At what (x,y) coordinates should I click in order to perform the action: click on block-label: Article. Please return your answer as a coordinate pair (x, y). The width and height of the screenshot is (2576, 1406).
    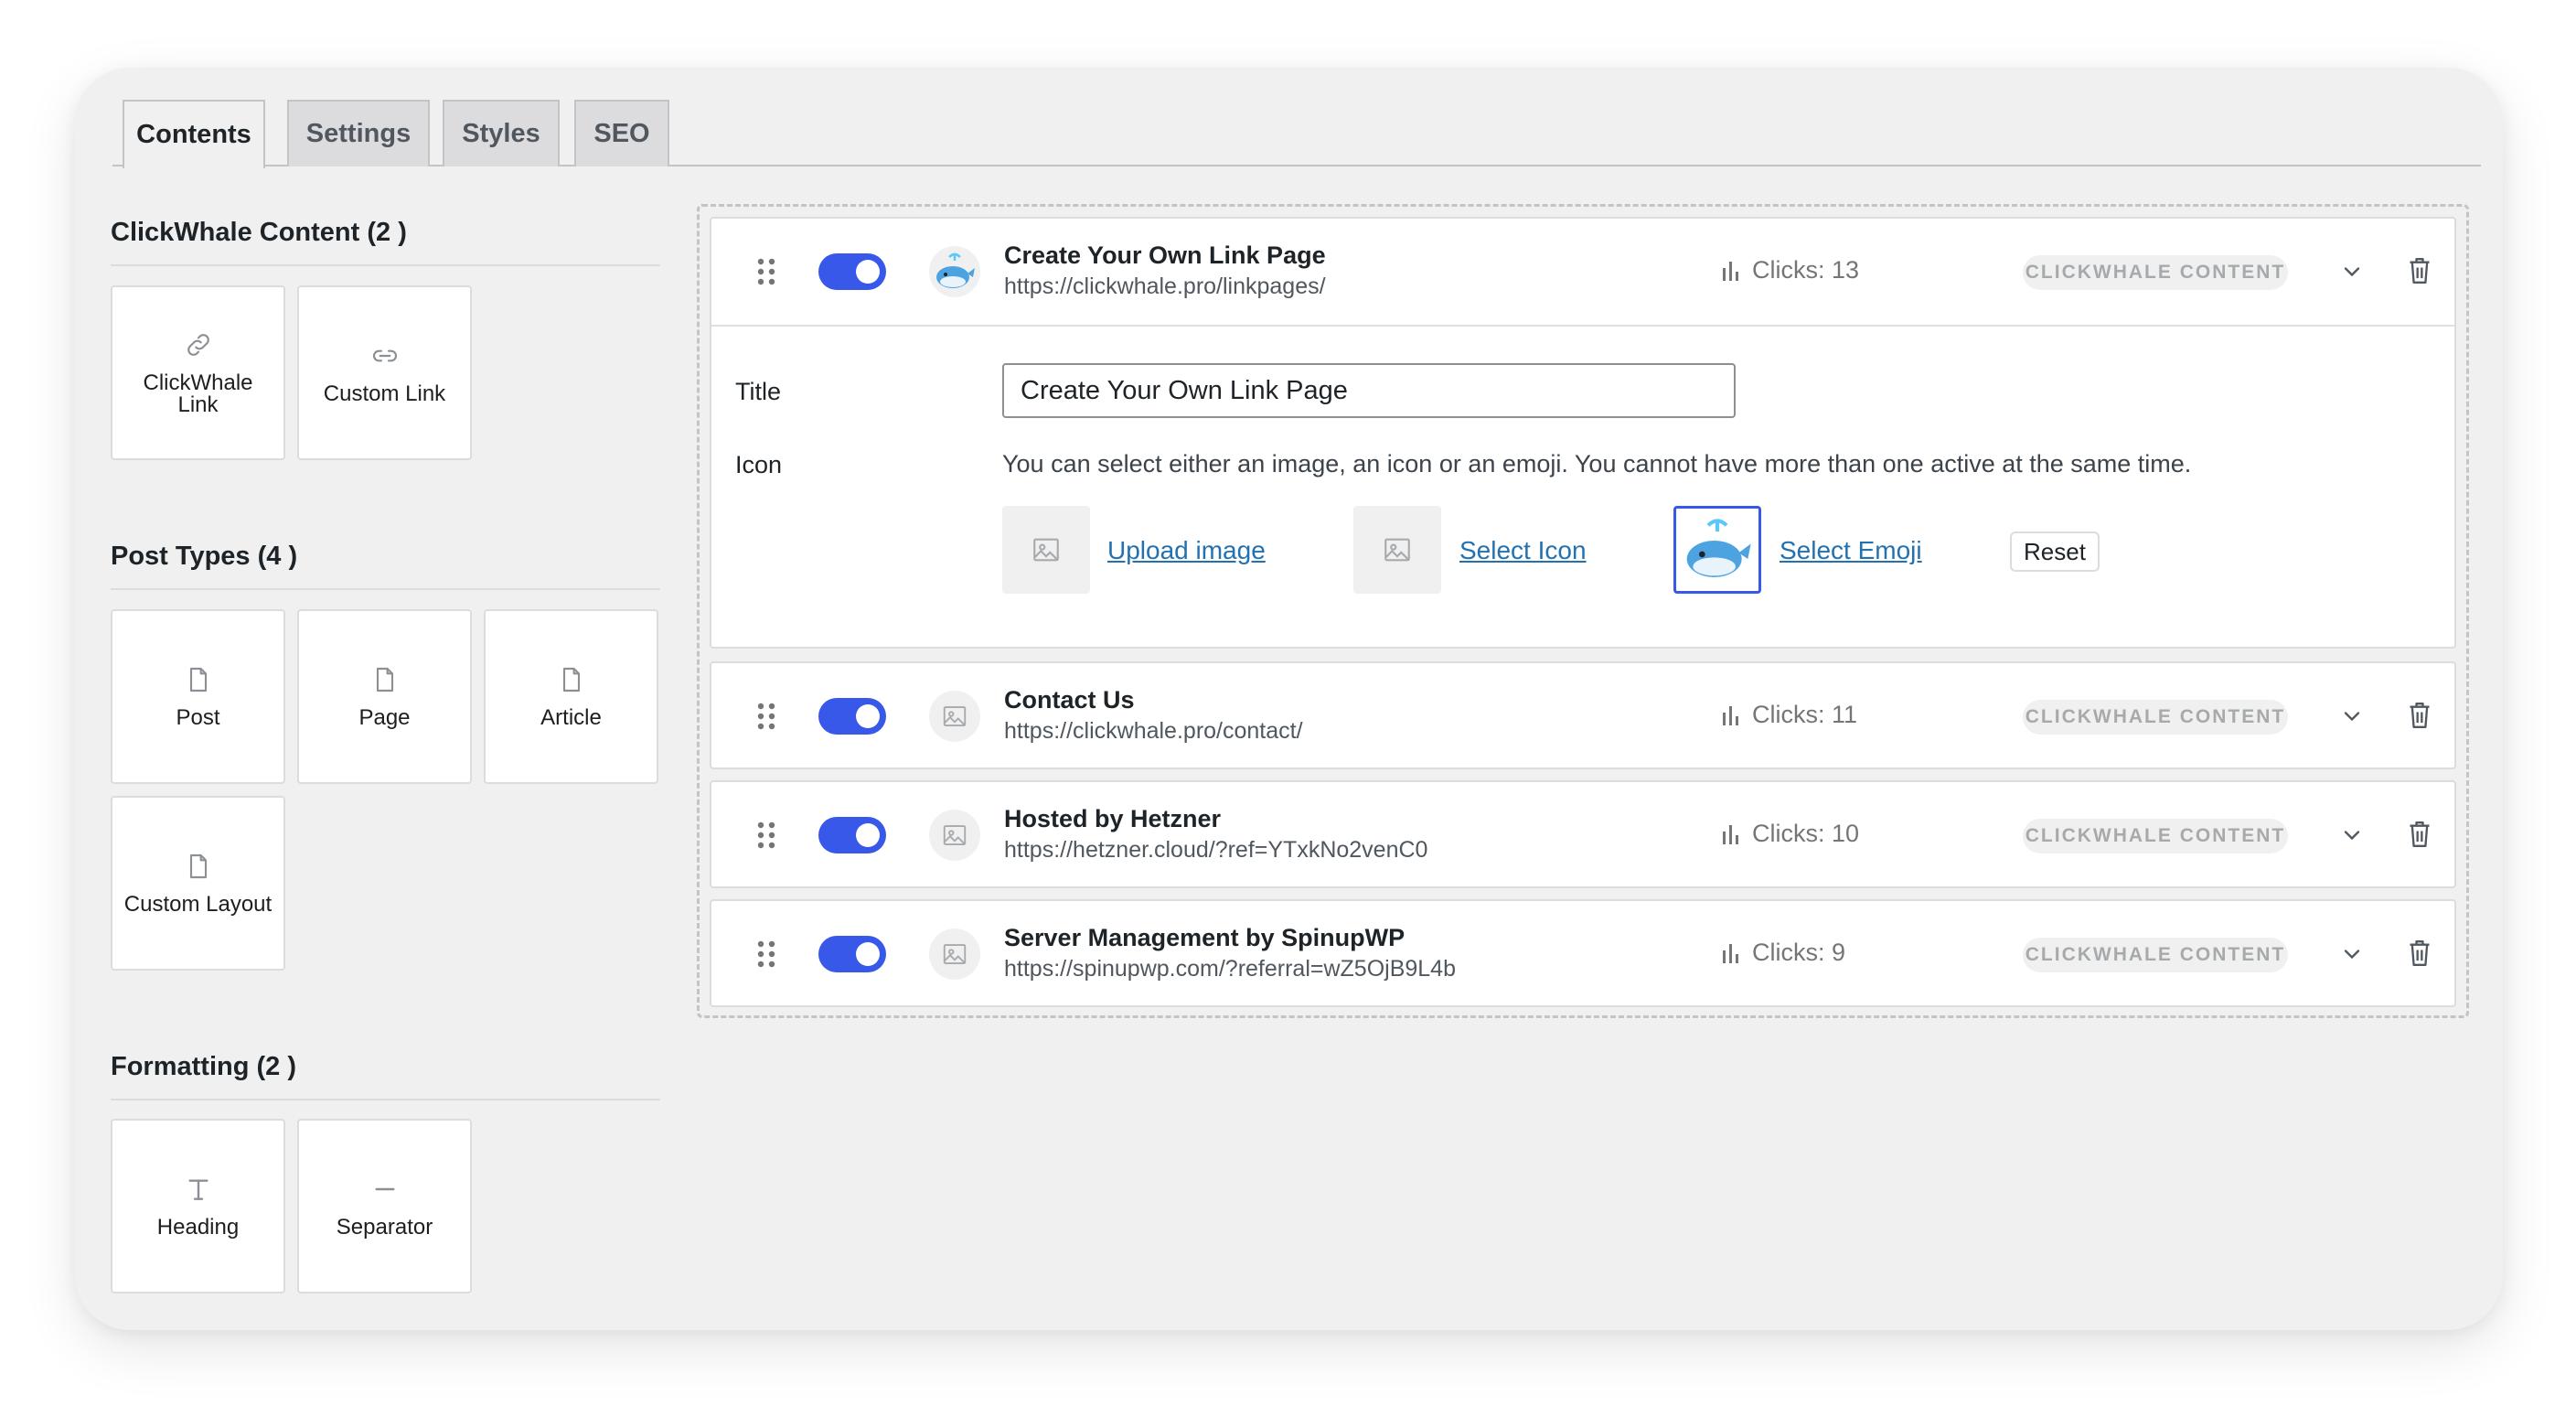
    Looking at the image, I should click on (571, 717).